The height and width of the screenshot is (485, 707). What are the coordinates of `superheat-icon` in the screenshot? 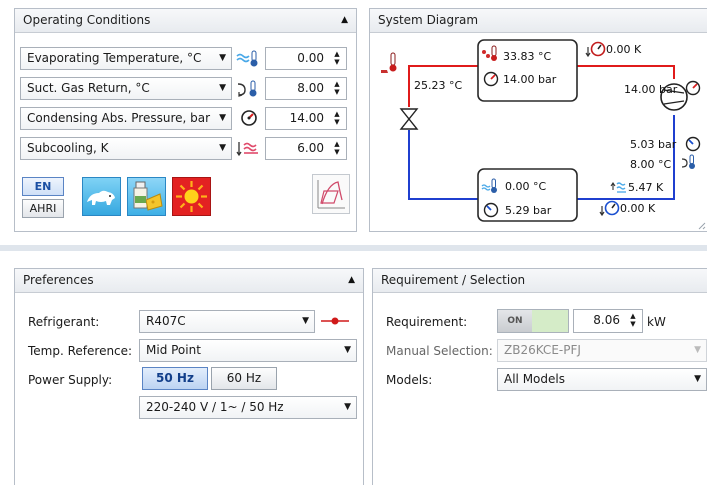 It's located at (618, 187).